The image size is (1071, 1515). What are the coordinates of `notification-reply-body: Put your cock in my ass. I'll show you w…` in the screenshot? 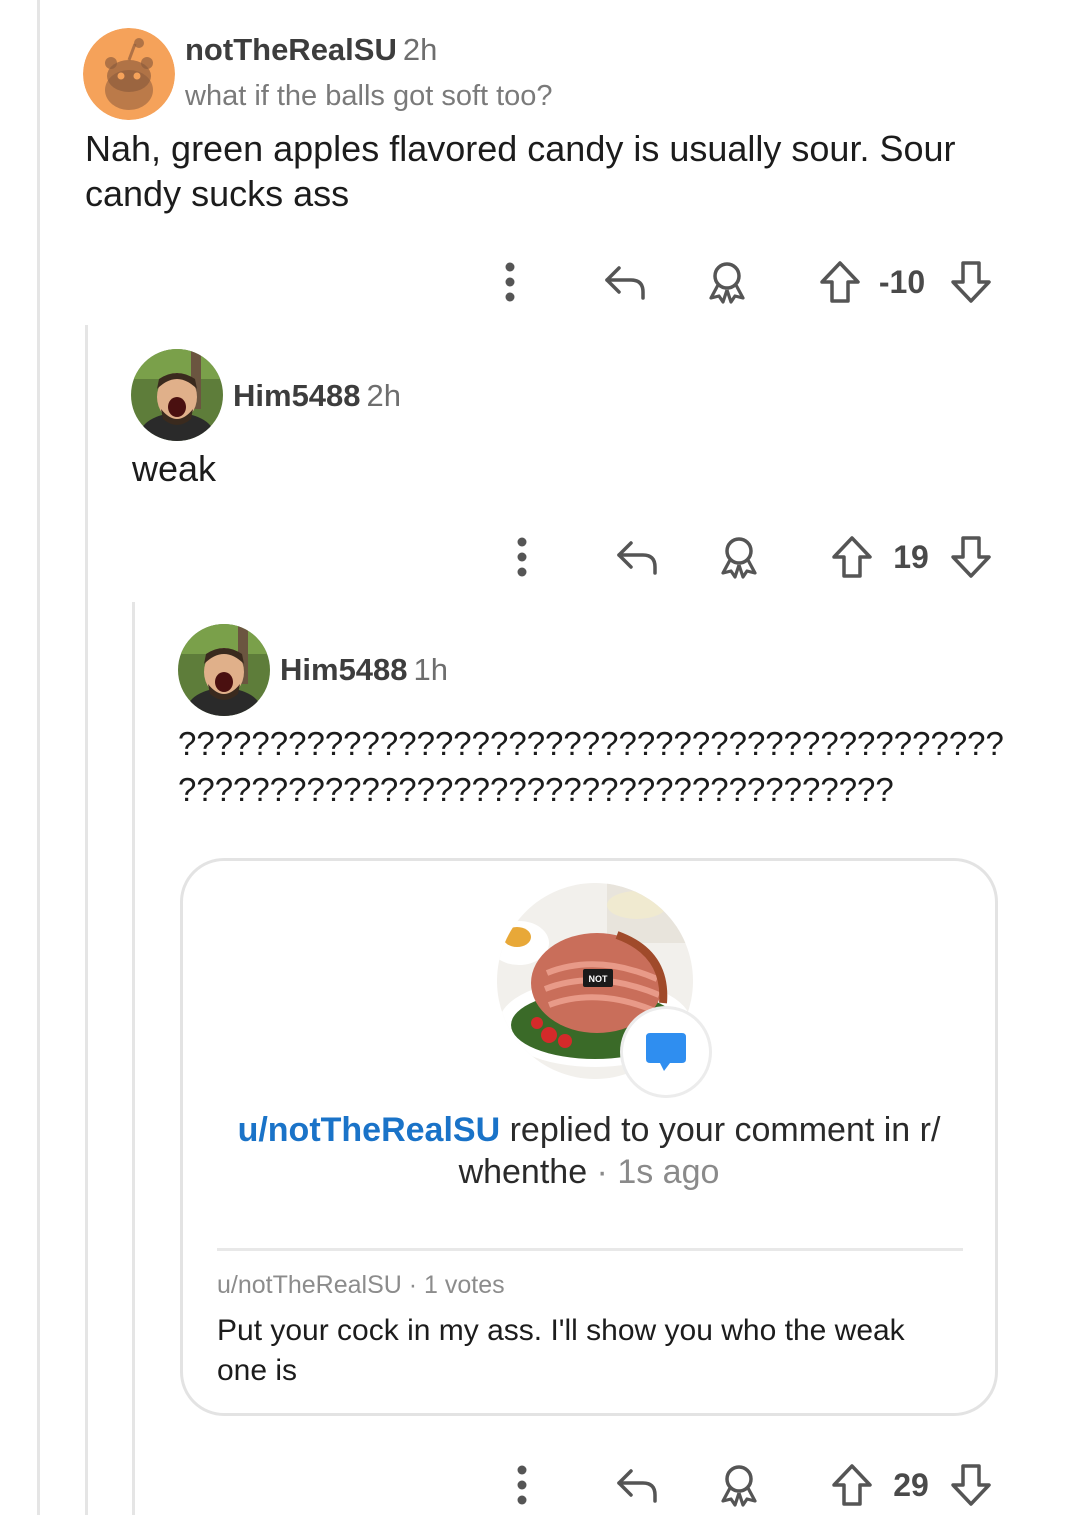 It's located at (561, 1350).